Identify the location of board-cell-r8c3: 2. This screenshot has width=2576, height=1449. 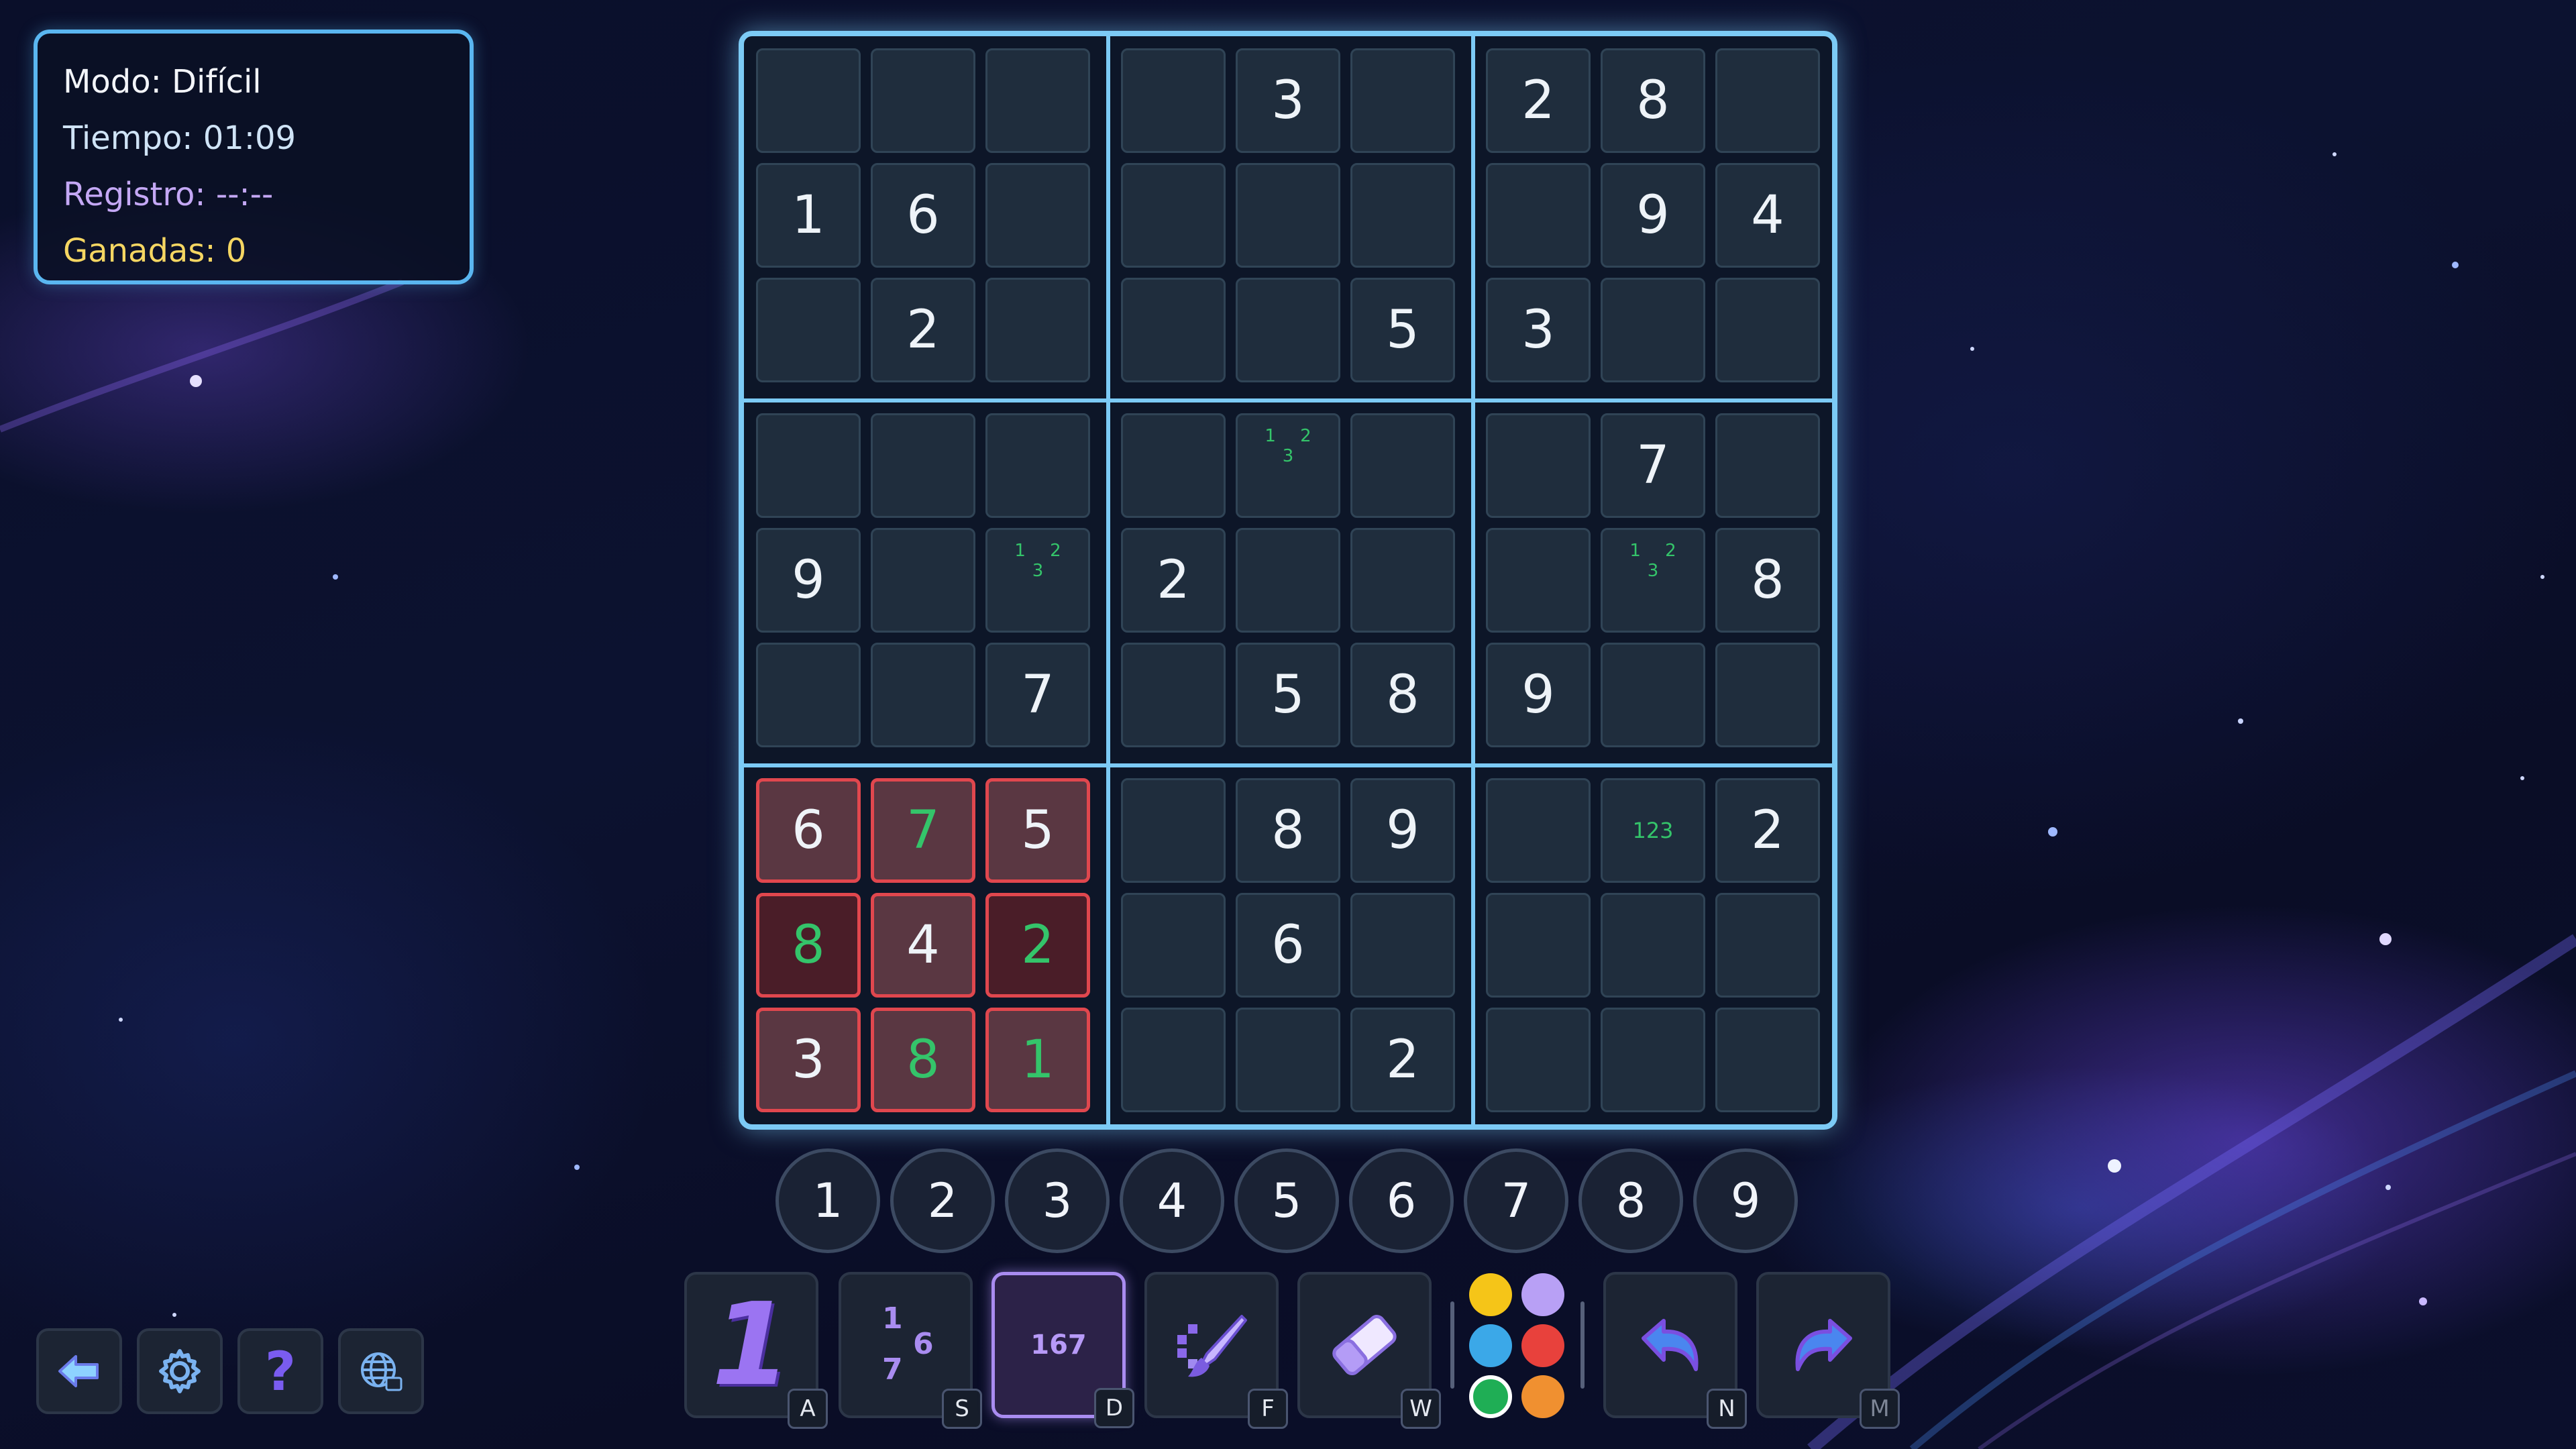
(1037, 945).